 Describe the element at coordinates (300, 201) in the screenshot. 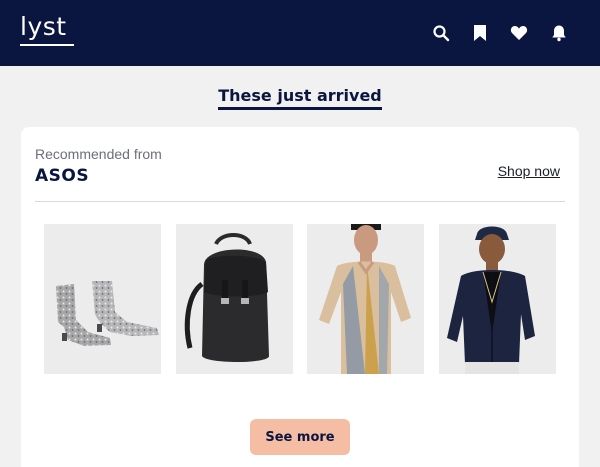

I see `divider` at that location.